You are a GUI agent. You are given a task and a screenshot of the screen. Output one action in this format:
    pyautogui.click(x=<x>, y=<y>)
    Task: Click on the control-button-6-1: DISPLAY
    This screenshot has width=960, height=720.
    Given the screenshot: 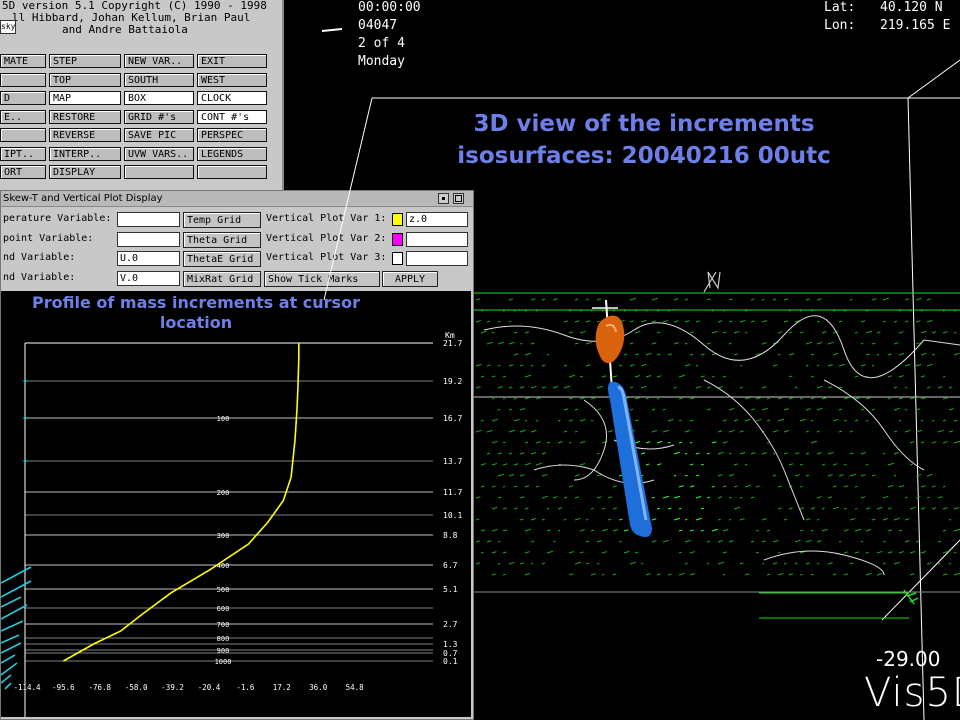 What is the action you would take?
    pyautogui.click(x=85, y=172)
    